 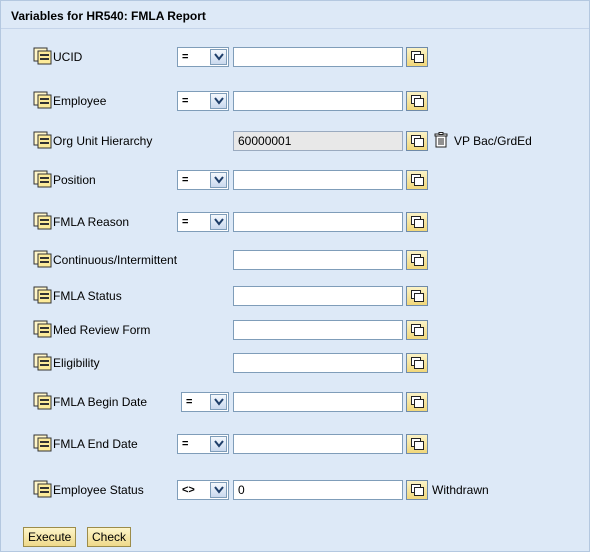 What do you see at coordinates (318, 260) in the screenshot?
I see `value-input-continuous-intermittent` at bounding box center [318, 260].